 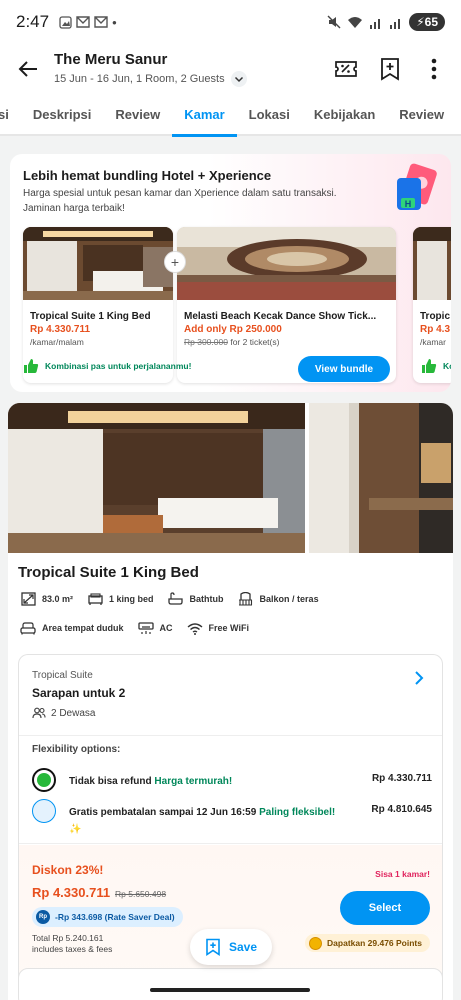 I want to click on amenity-size: 83.0 m², so click(x=46, y=599).